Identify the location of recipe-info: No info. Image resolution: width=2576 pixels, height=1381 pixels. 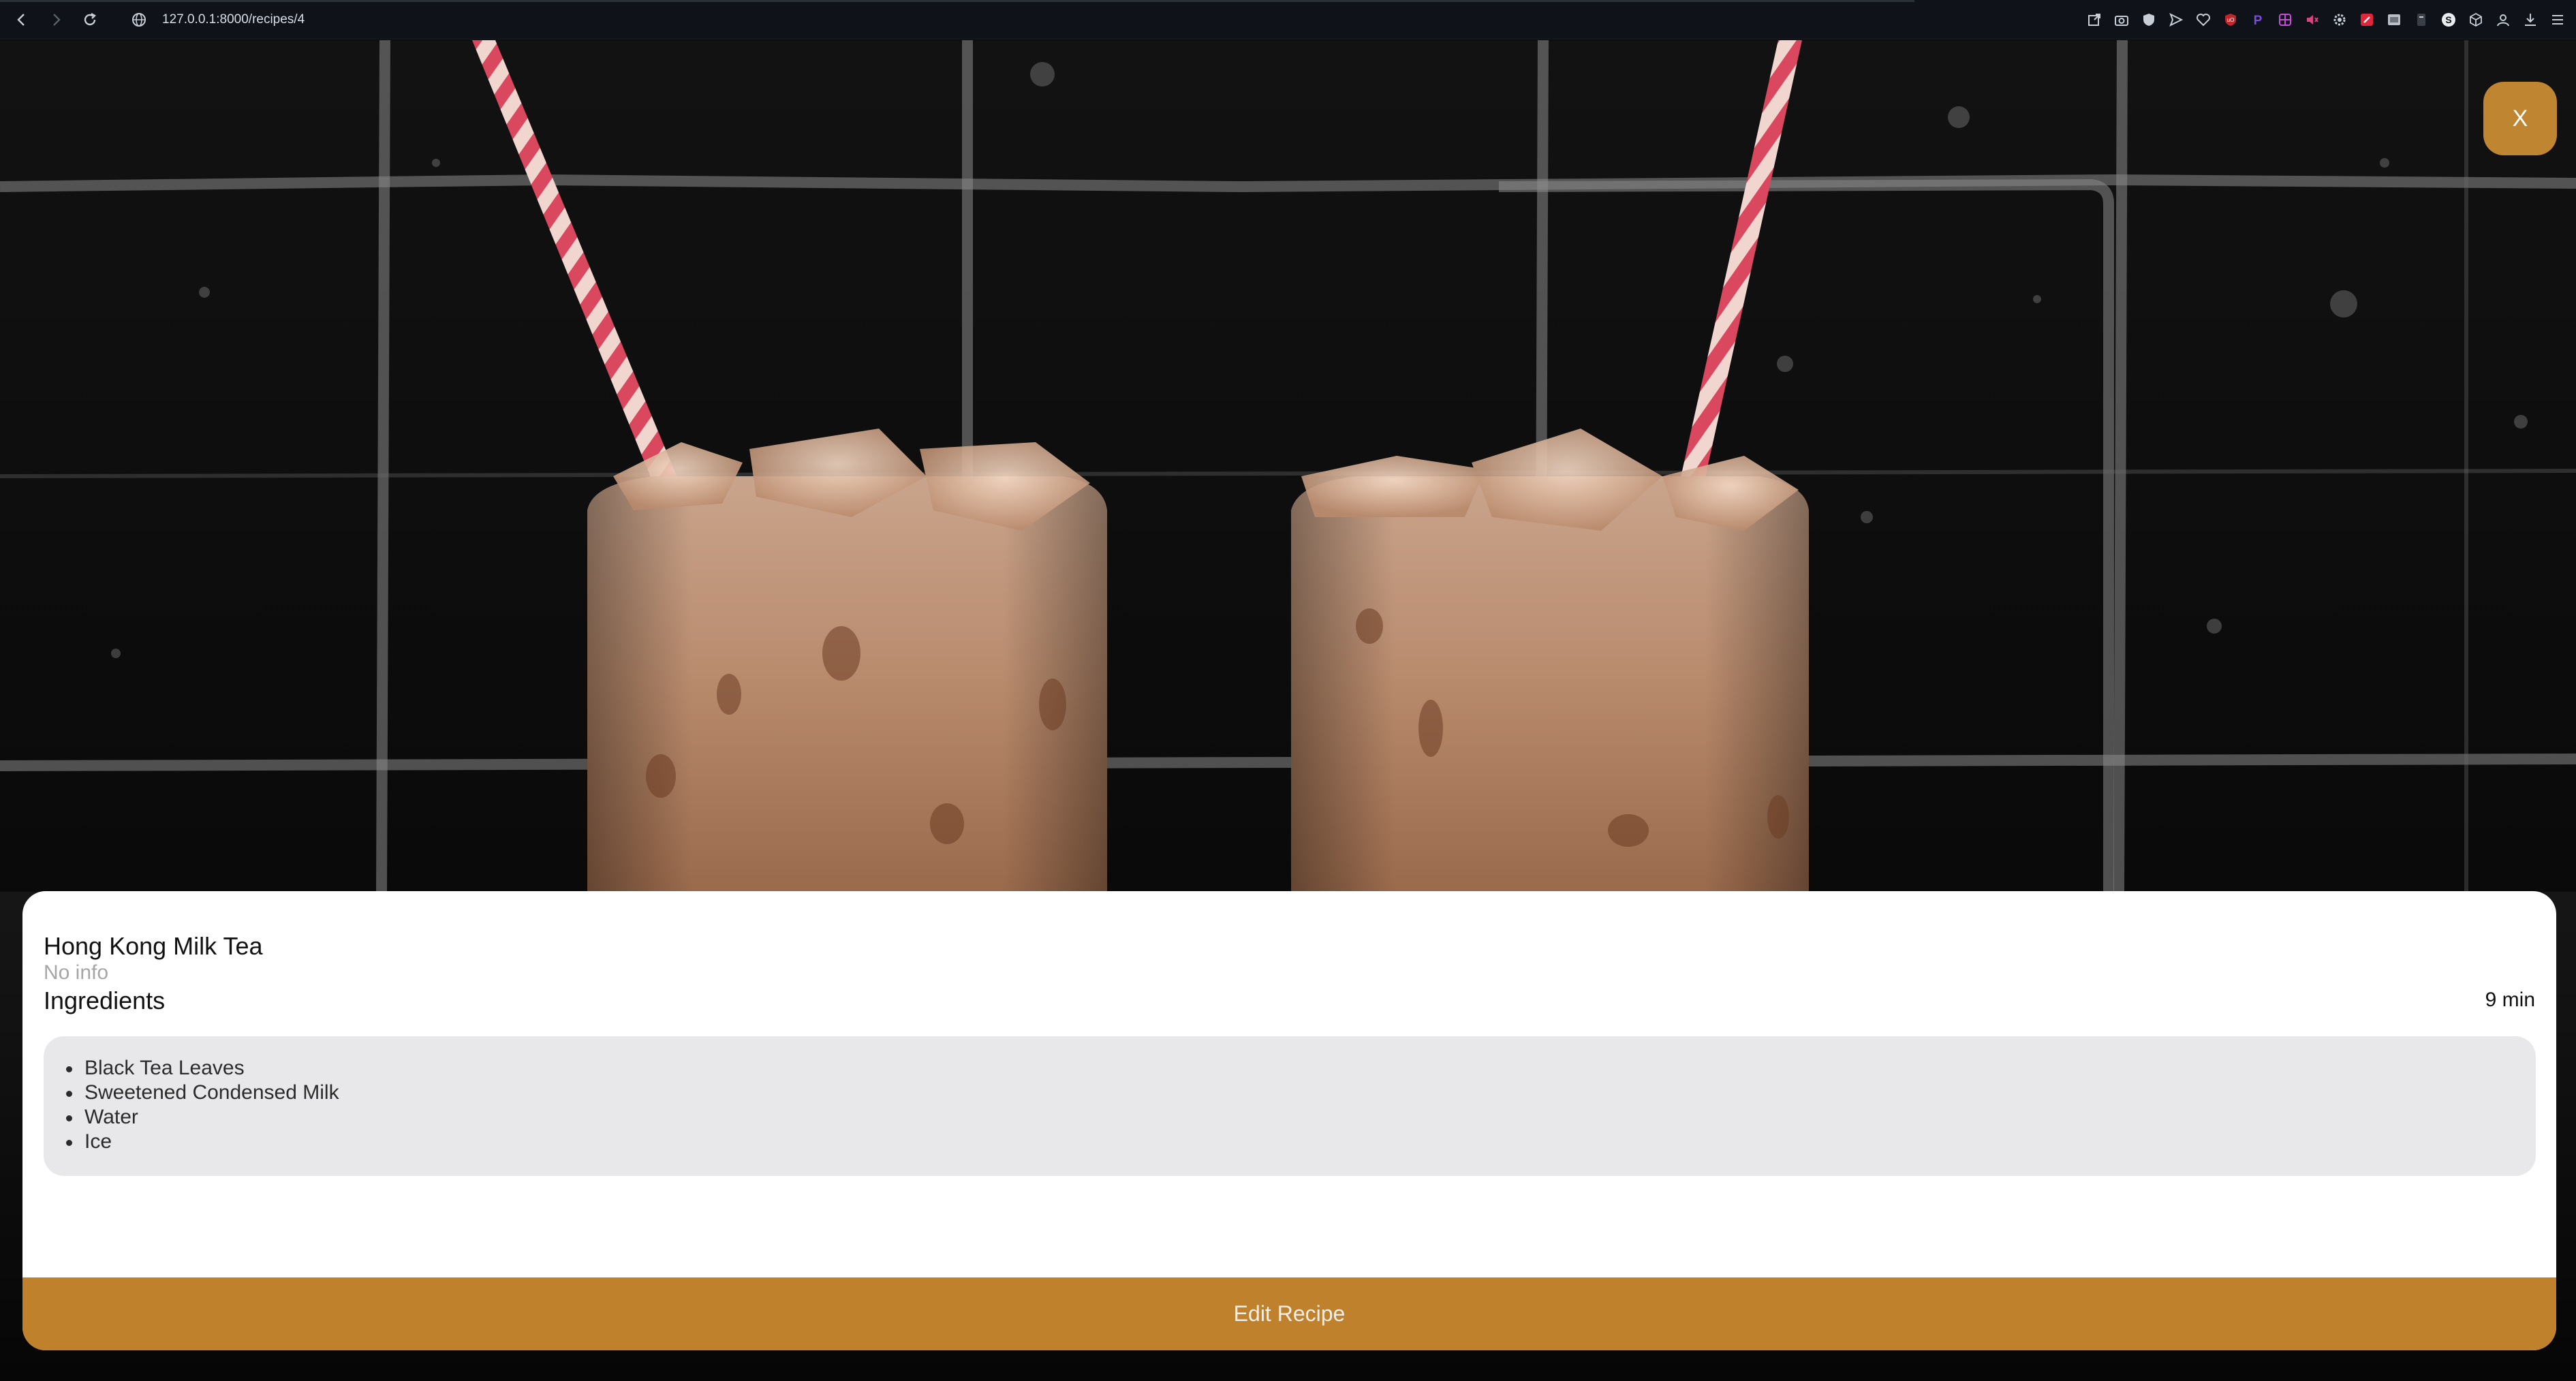
(76, 973).